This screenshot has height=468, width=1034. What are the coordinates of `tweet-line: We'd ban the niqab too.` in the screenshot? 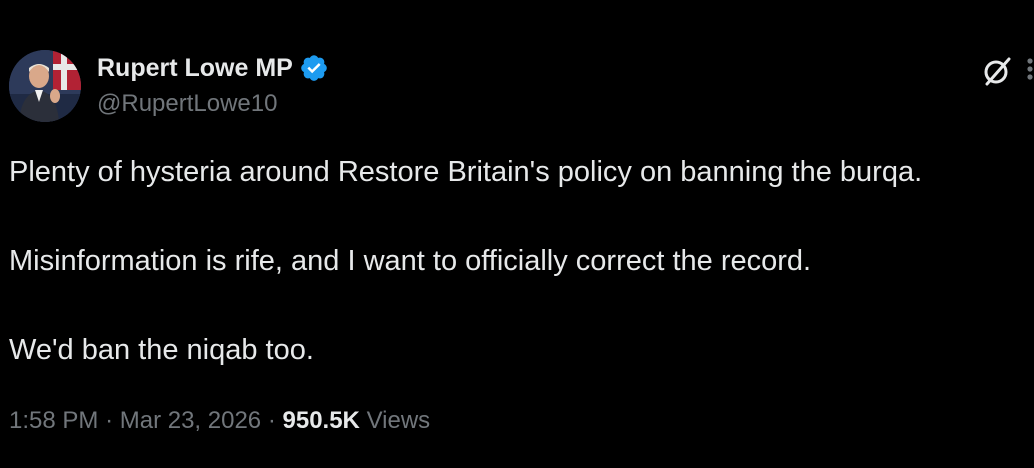 It's located at (161, 350).